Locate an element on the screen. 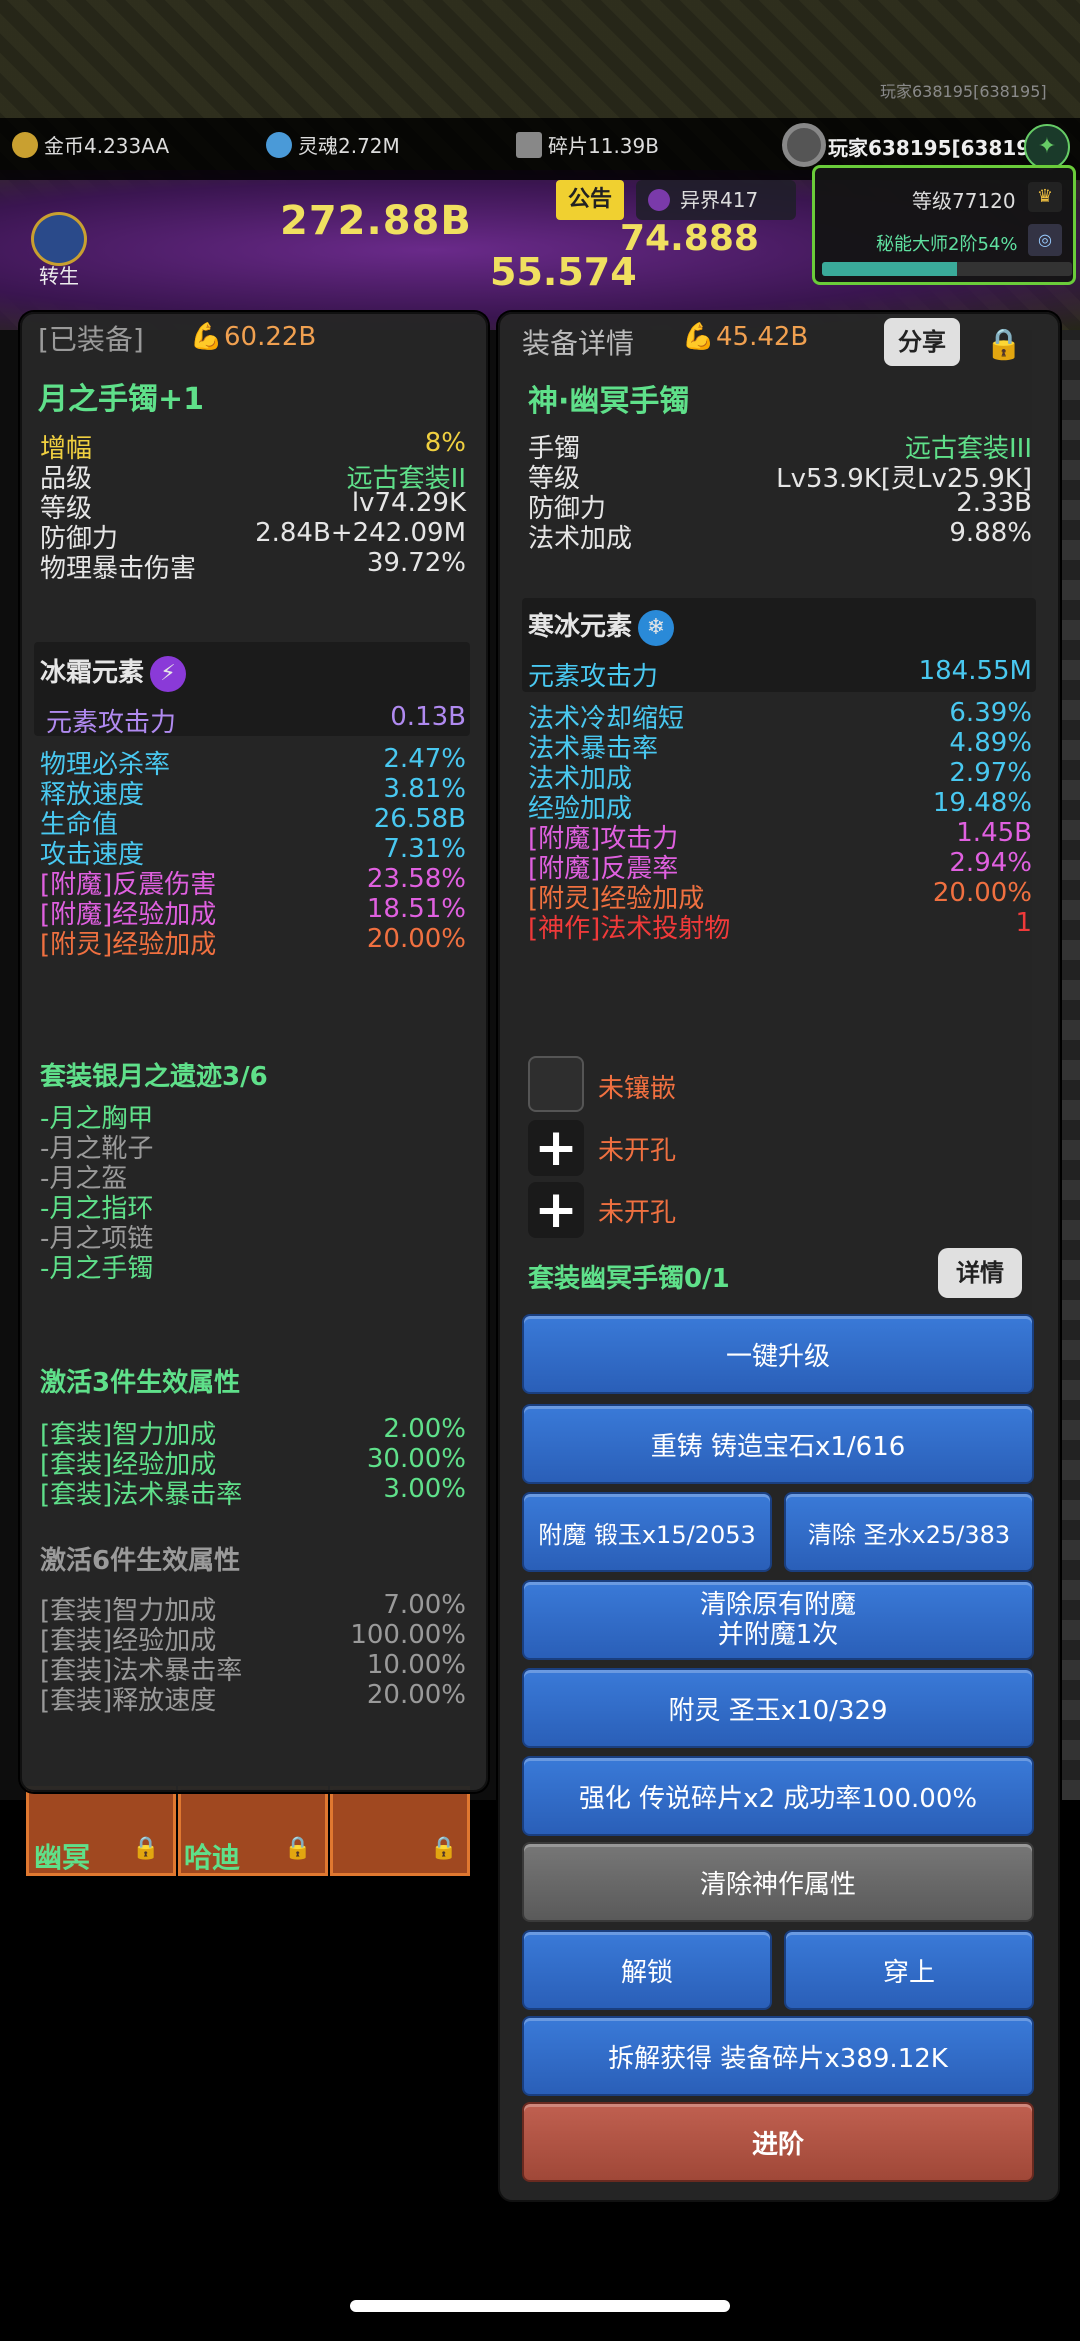 Image resolution: width=1080 pixels, height=2341 pixels. shard-icon is located at coordinates (529, 144).